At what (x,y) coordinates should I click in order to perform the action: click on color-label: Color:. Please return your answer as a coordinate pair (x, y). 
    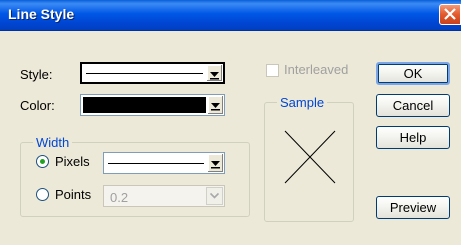
    Looking at the image, I should click on (37, 105).